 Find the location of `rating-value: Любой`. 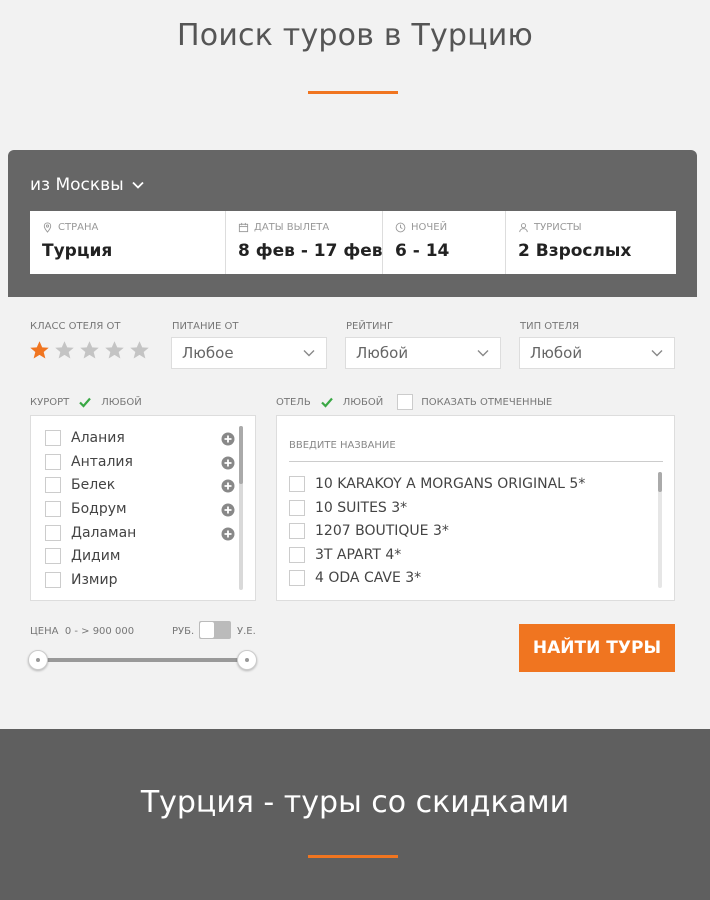

rating-value: Любой is located at coordinates (382, 353).